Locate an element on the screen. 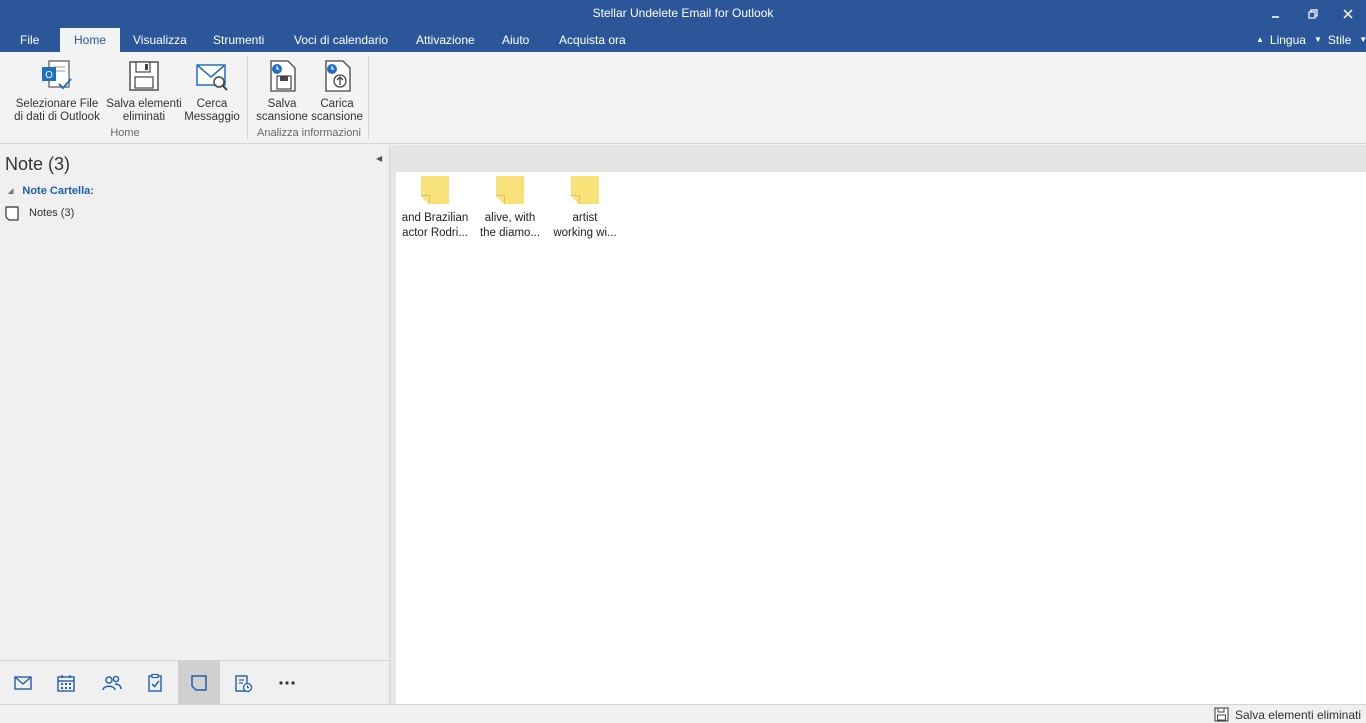 Image resolution: width=1366 pixels, height=723 pixels. notes-icon is located at coordinates (199, 682).